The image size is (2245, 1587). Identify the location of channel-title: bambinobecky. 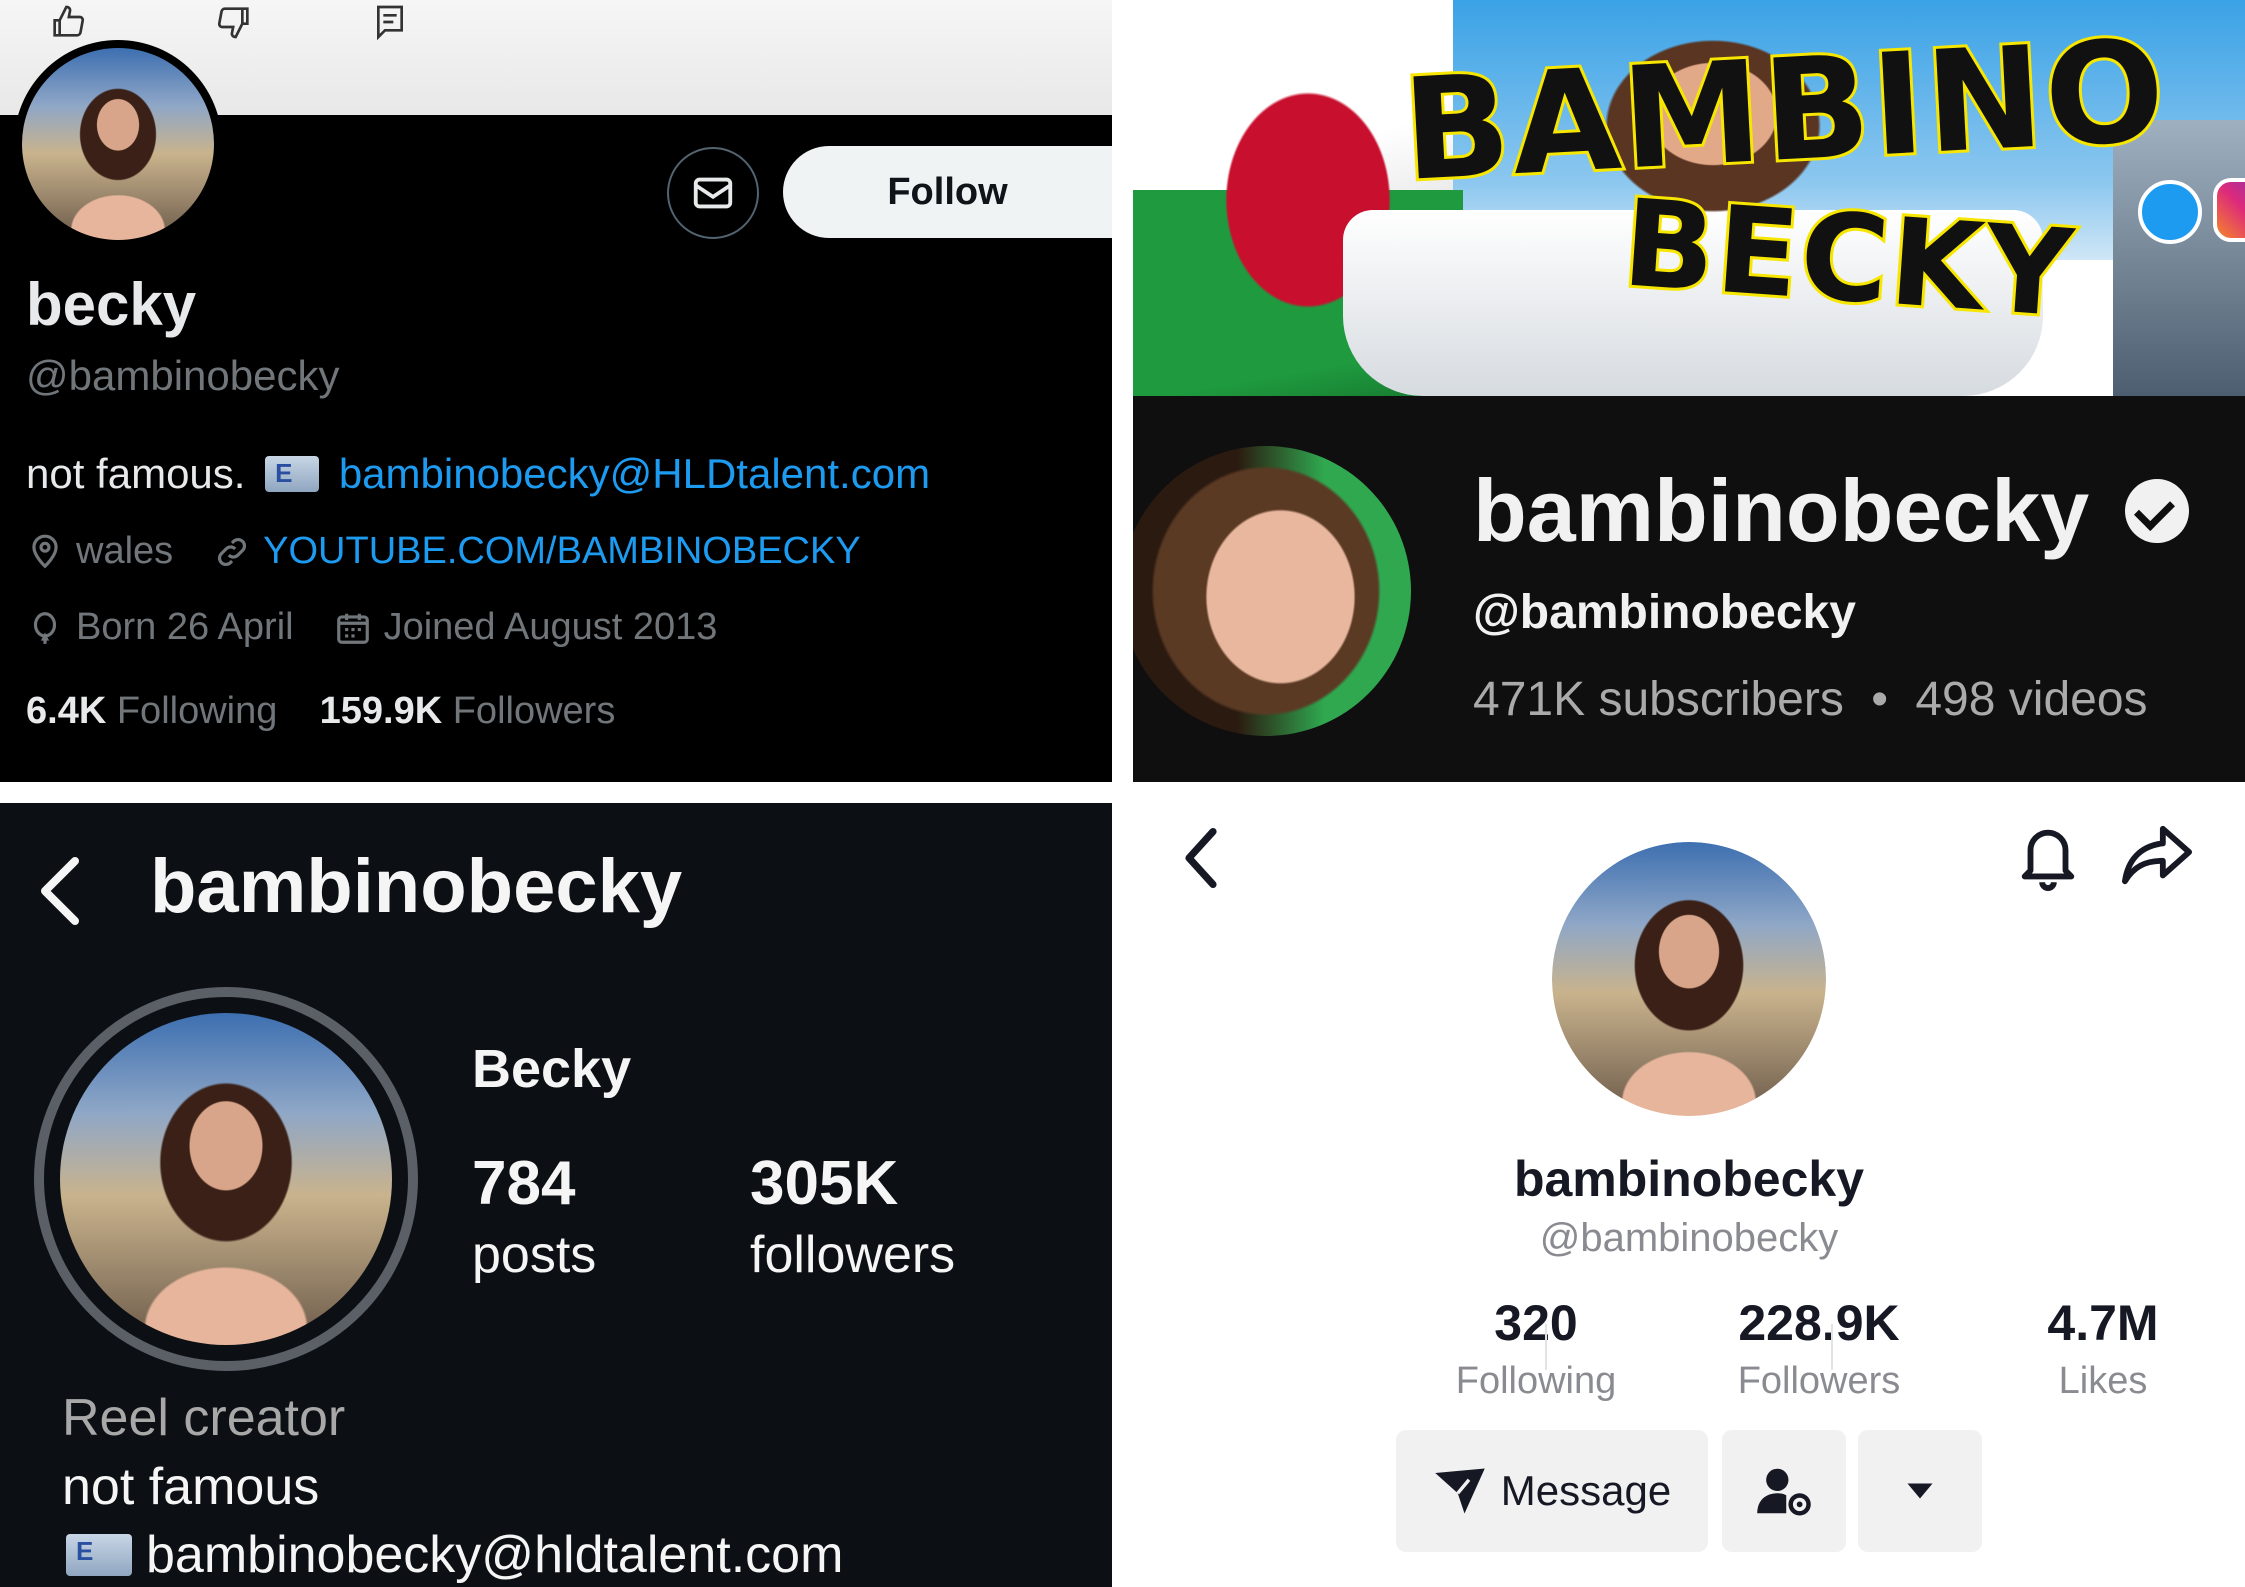
(1831, 511).